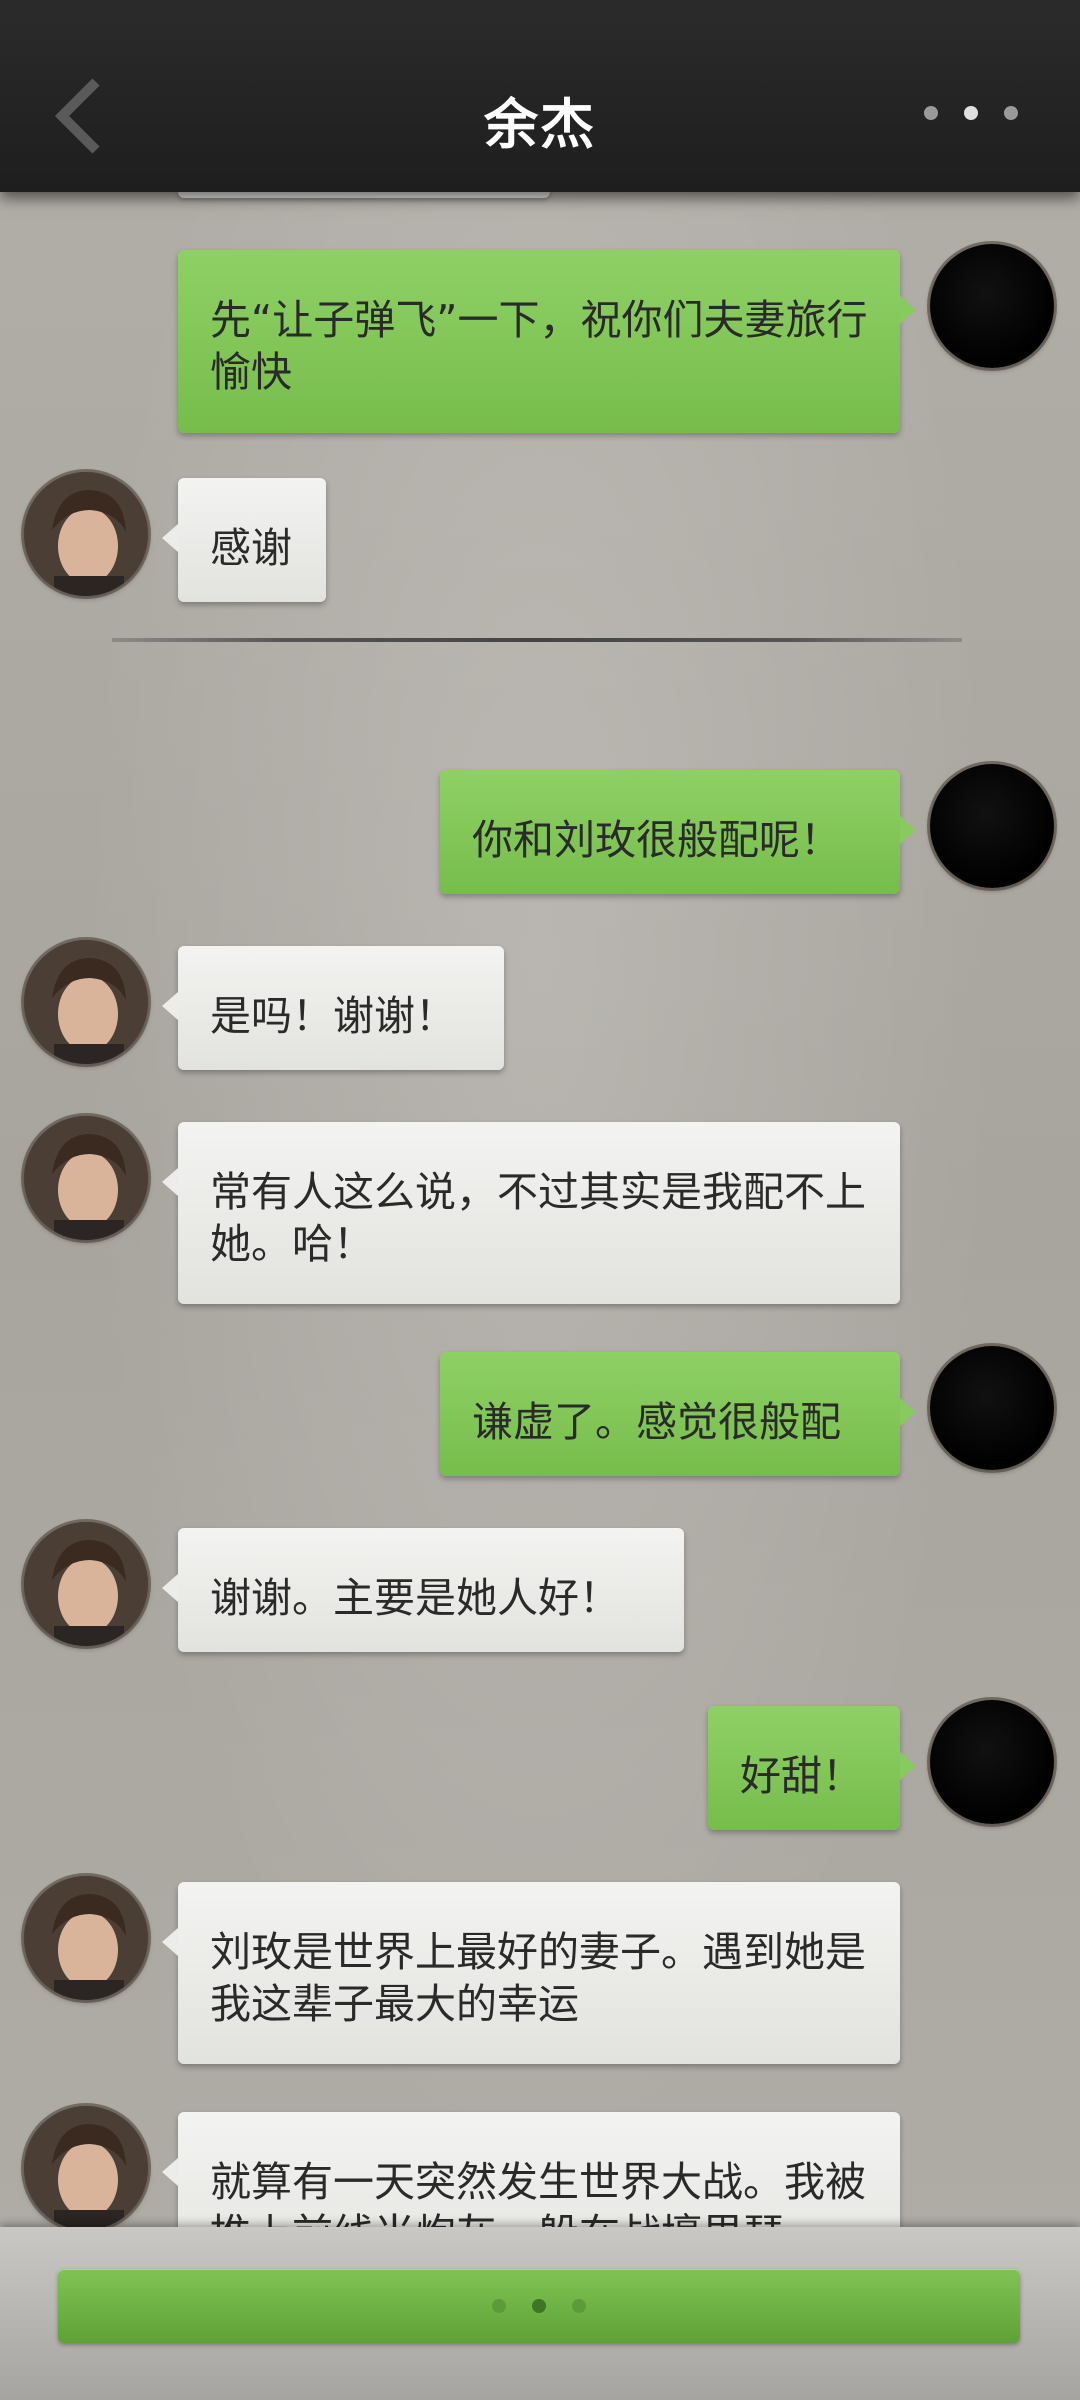 The width and height of the screenshot is (1080, 2400). What do you see at coordinates (364, 195) in the screenshot?
I see `previous-message-edge` at bounding box center [364, 195].